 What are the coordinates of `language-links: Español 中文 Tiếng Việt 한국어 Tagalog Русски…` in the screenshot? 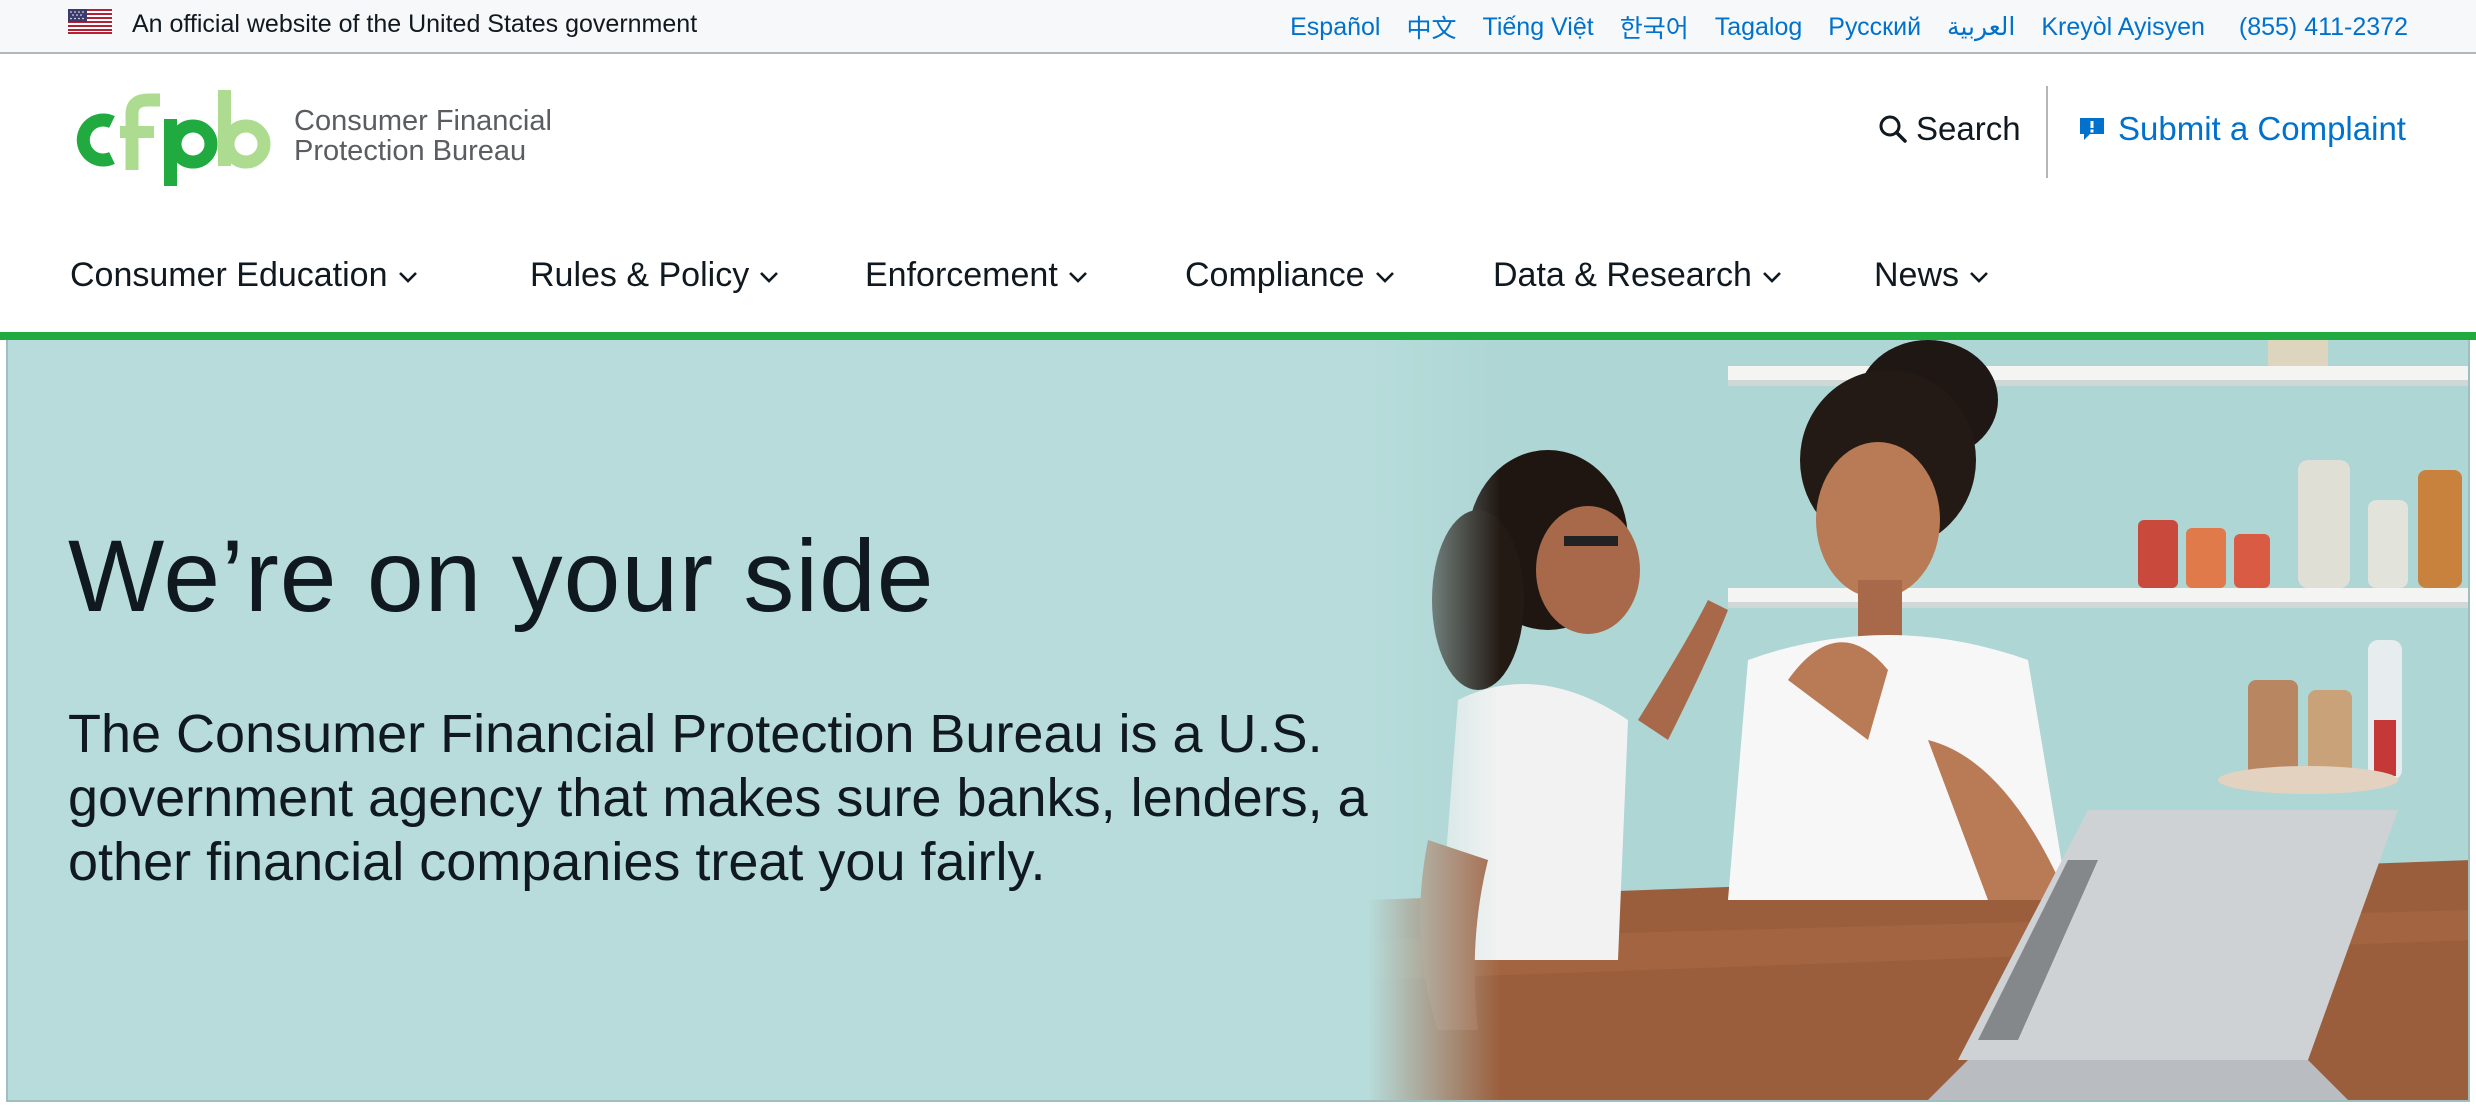 It's located at (1836, 27).